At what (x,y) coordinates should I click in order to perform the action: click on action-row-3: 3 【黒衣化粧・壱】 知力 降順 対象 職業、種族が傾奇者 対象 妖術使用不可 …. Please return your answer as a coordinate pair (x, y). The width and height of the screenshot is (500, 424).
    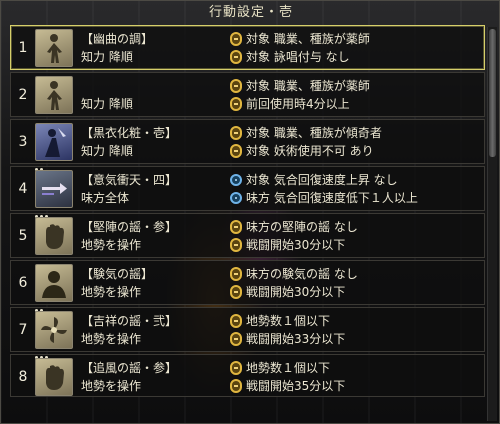
    Looking at the image, I should click on (247, 141).